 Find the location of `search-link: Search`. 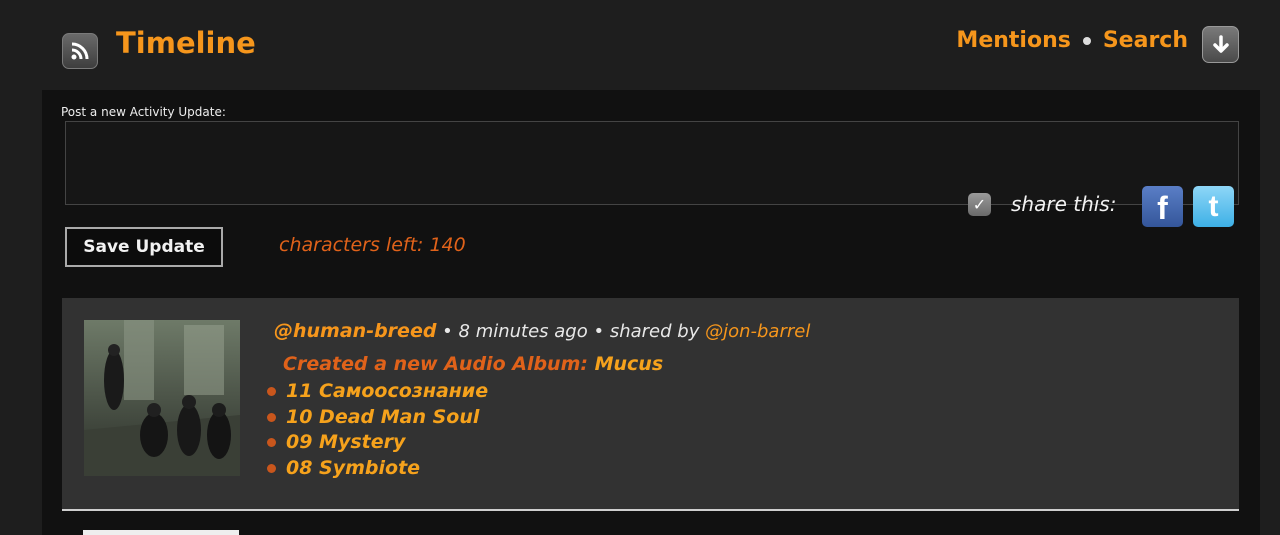

search-link: Search is located at coordinates (1145, 40).